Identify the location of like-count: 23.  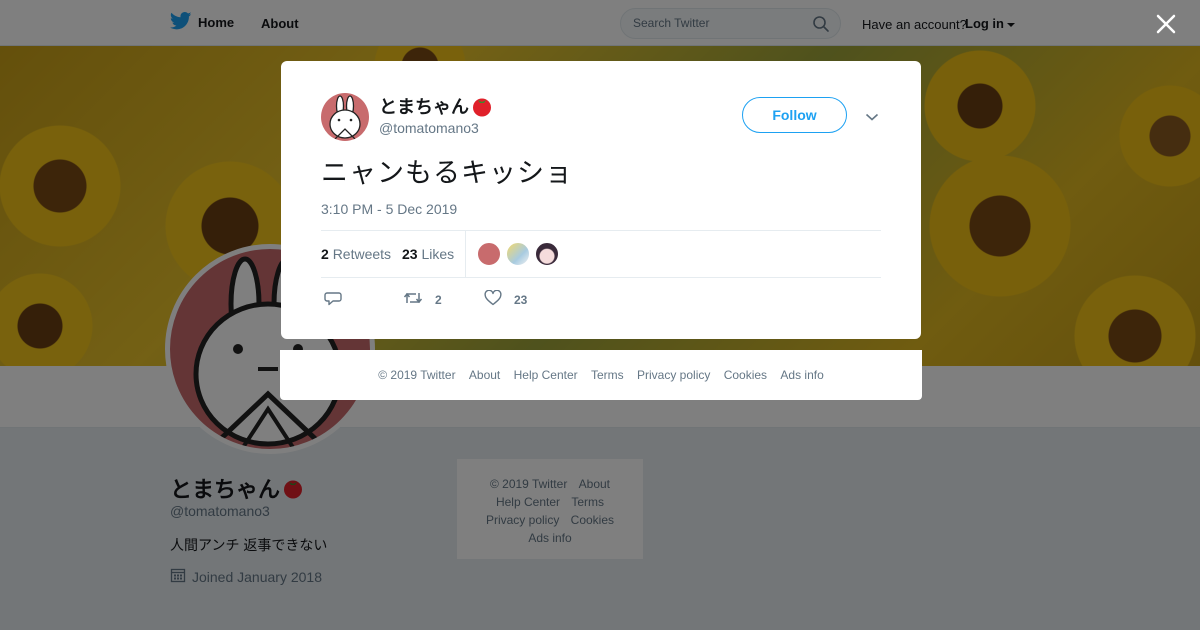
(521, 299).